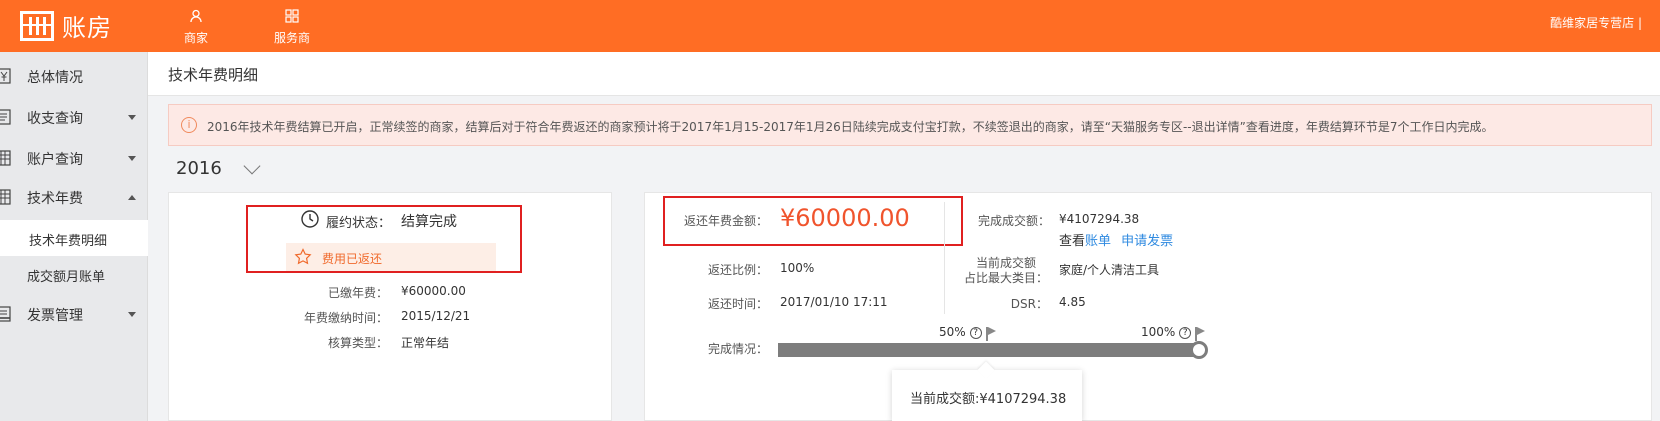  I want to click on paid-fee-key: 已缴年费：, so click(357, 293).